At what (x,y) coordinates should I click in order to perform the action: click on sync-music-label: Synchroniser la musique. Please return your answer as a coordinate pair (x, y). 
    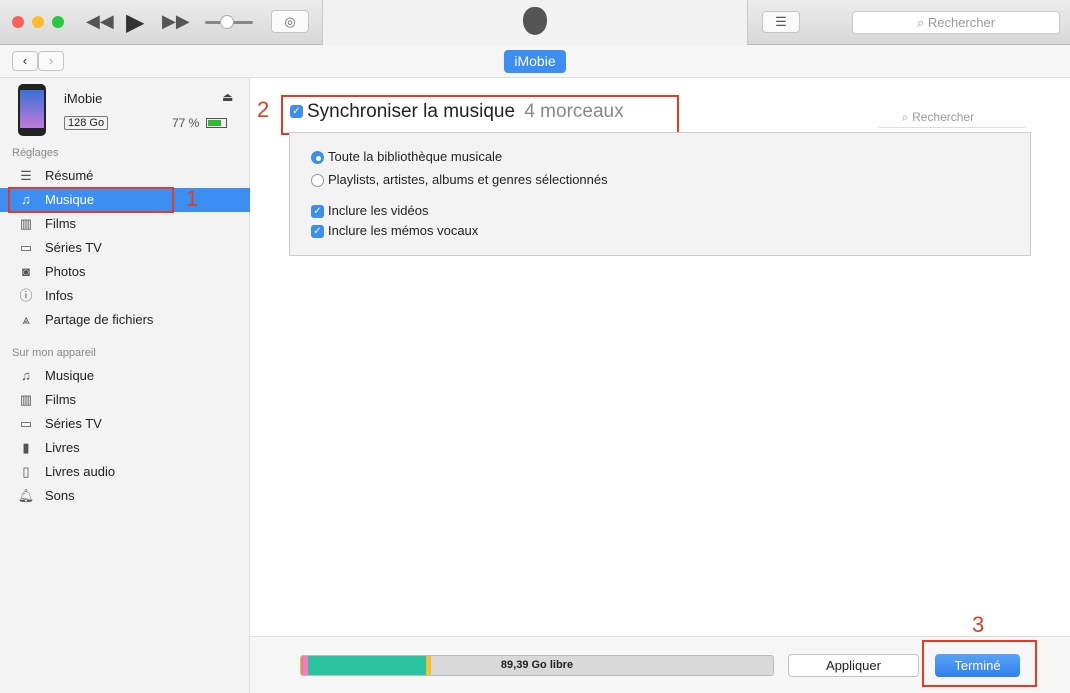
    Looking at the image, I should click on (411, 111).